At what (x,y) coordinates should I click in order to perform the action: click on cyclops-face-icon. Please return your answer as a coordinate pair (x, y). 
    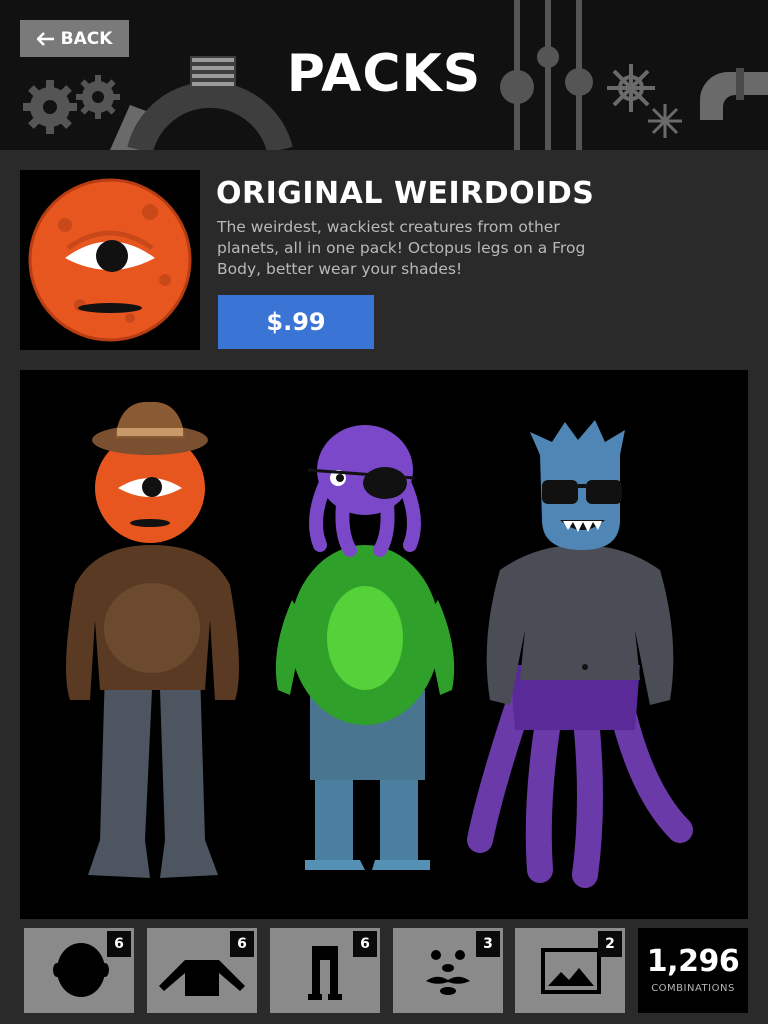
    Looking at the image, I should click on (110, 260).